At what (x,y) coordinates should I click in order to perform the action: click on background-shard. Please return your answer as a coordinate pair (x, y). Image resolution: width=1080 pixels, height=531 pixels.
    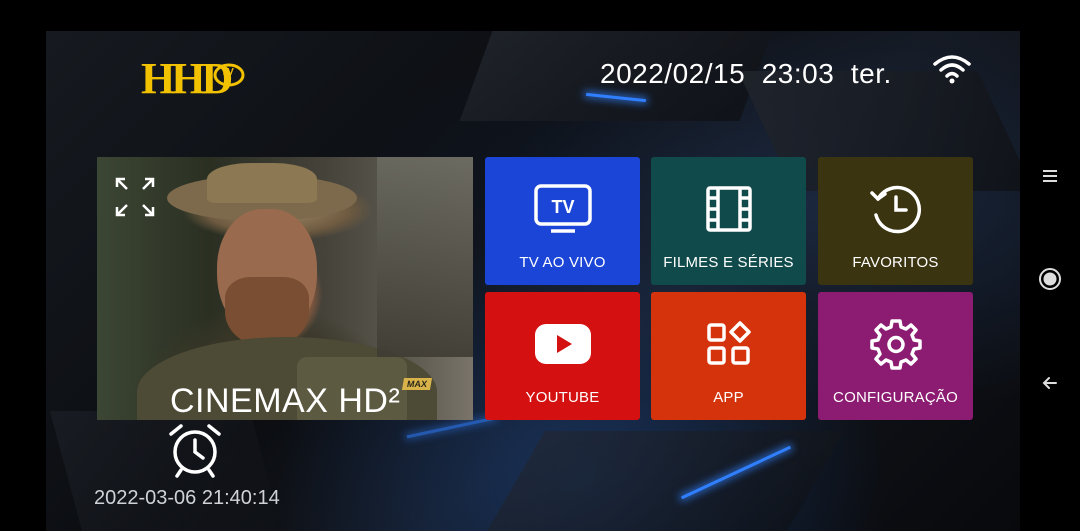
    Looking at the image, I should click on (666, 481).